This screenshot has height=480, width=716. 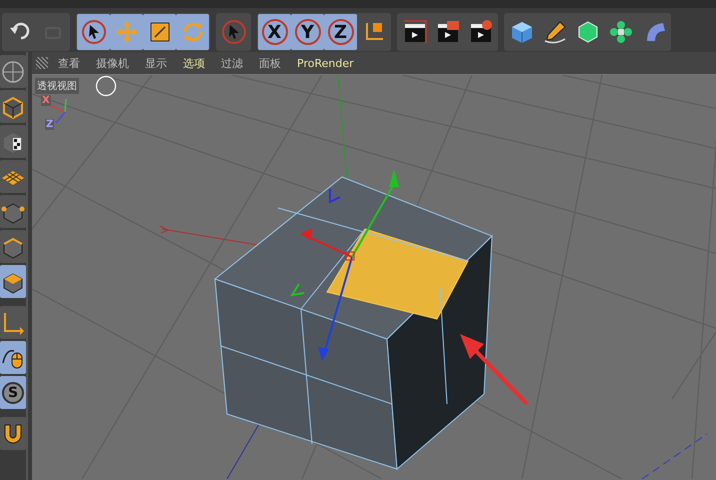 What do you see at coordinates (194, 63) in the screenshot?
I see `viewport-menu-item: 选项` at bounding box center [194, 63].